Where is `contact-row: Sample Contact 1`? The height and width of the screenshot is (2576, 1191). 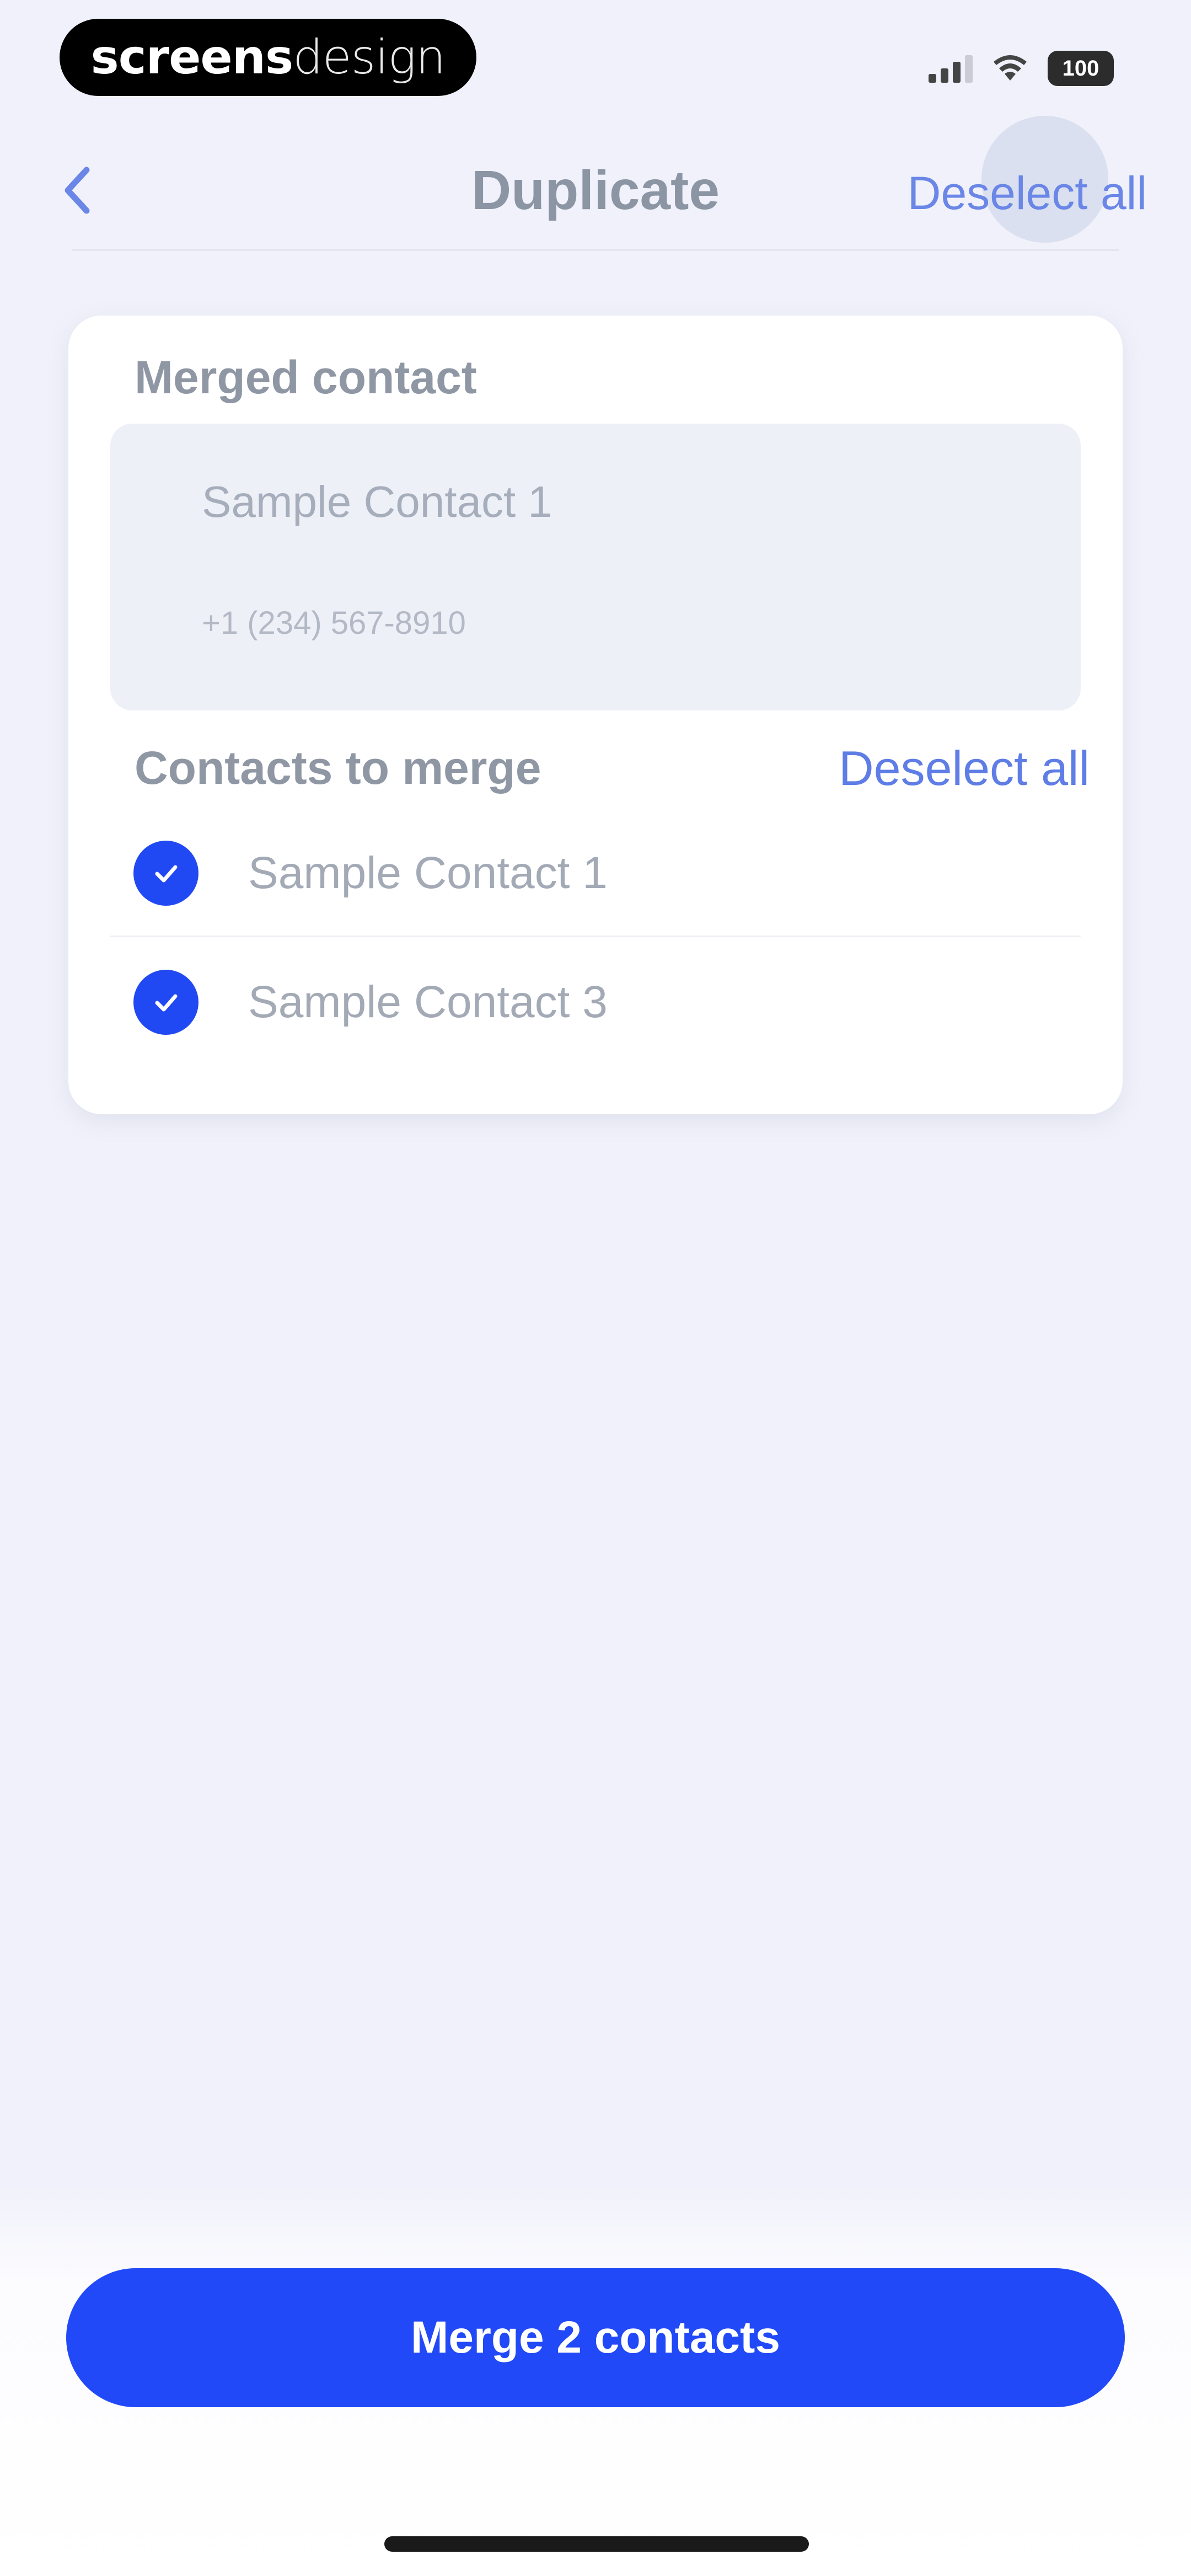
contact-row: Sample Contact 1 is located at coordinates (595, 873).